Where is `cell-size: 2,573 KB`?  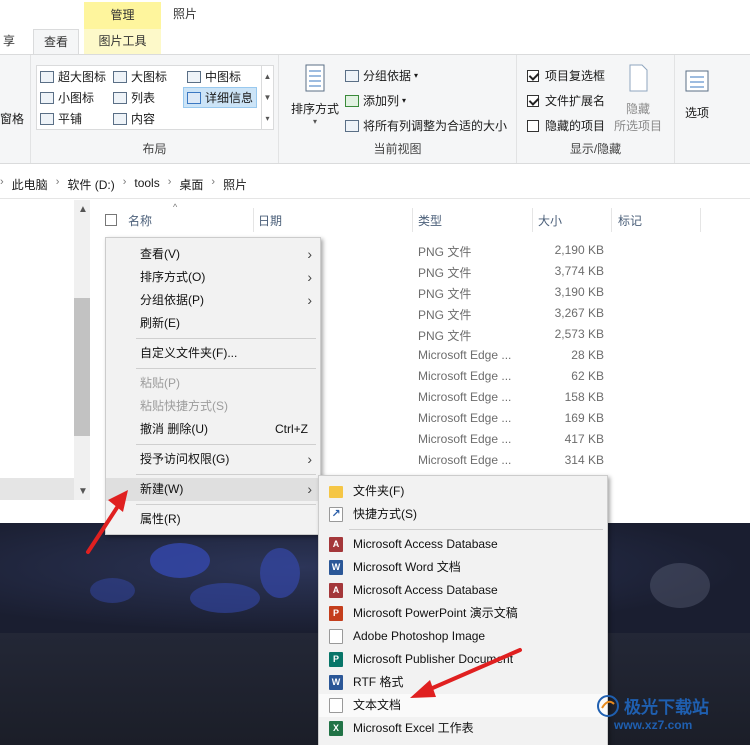
cell-size: 2,573 KB is located at coordinates (579, 334).